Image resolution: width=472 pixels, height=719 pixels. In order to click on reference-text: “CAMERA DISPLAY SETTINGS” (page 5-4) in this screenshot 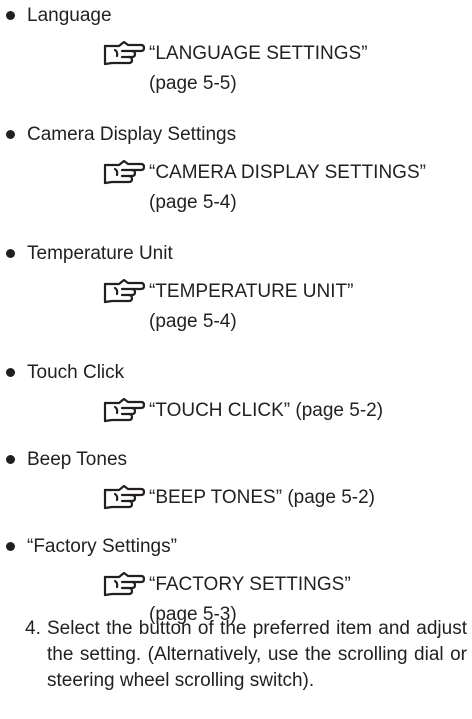, I will do `click(287, 188)`.